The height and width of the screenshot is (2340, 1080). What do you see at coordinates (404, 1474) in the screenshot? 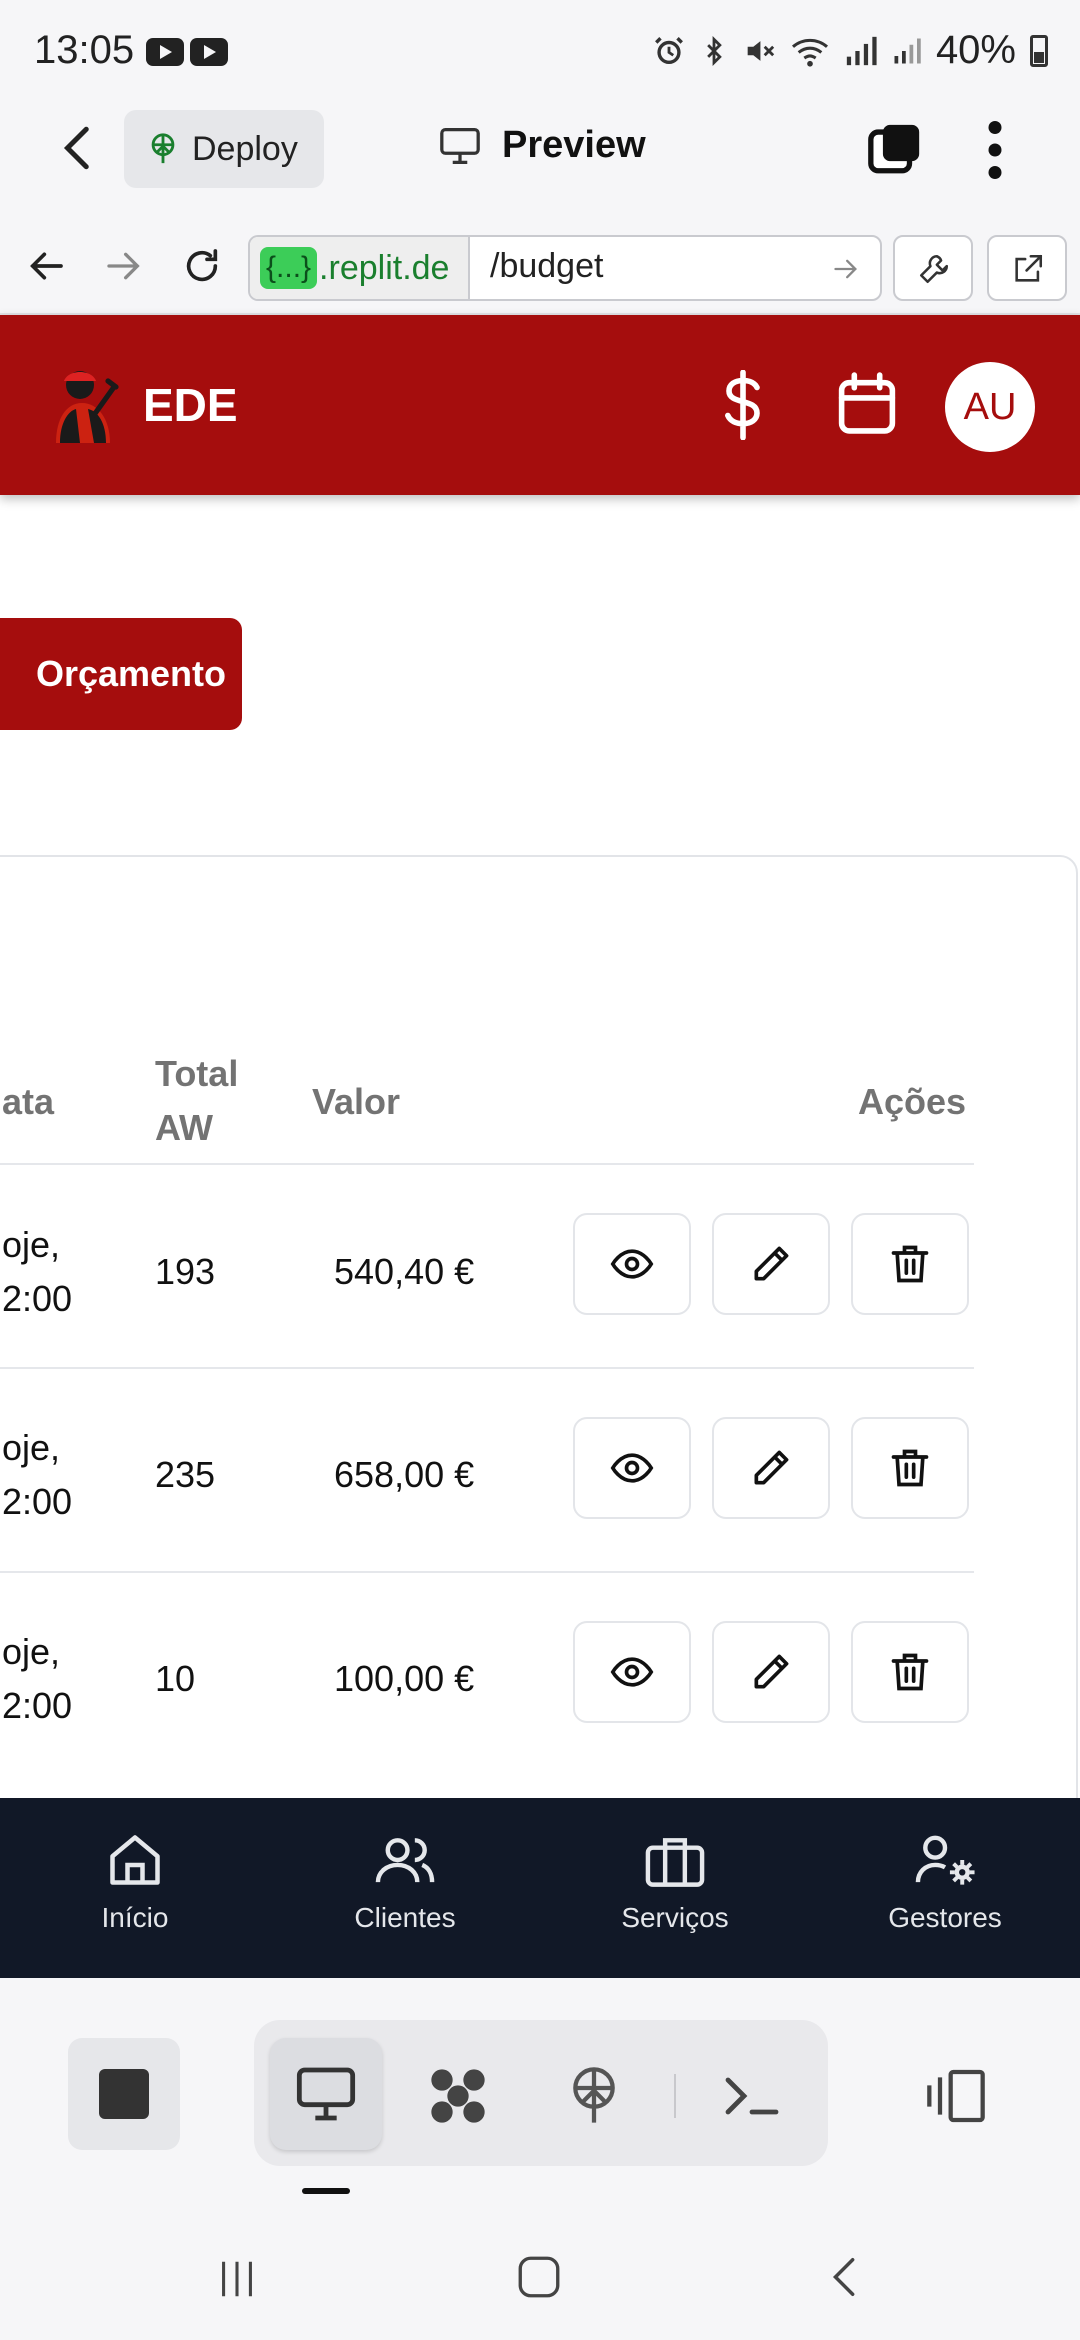
I see `row-value: 658,00 €` at bounding box center [404, 1474].